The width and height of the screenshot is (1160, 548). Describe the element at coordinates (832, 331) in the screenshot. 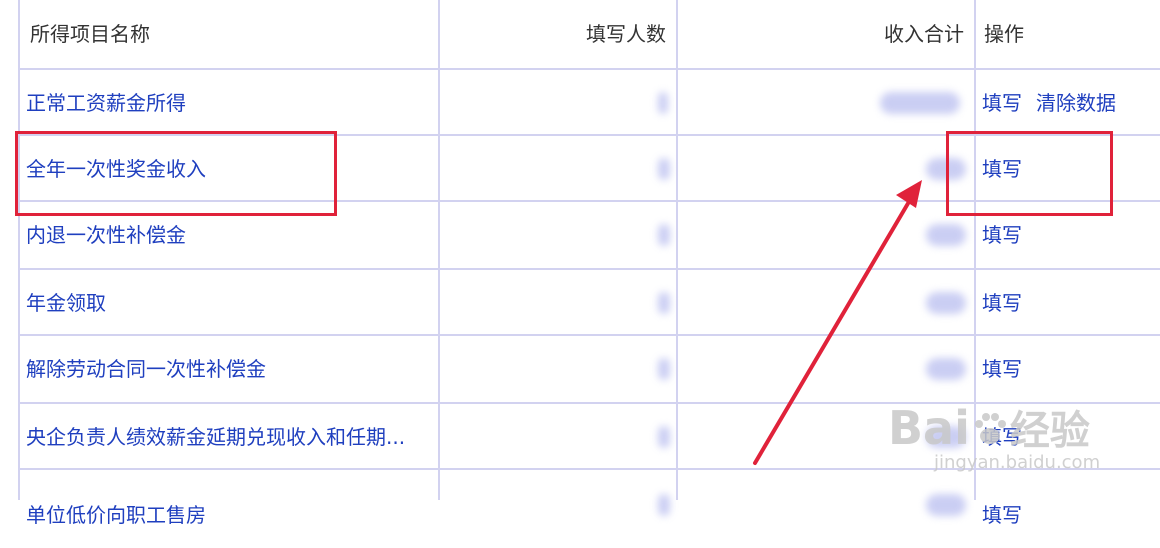

I see `arrow-shaft` at that location.